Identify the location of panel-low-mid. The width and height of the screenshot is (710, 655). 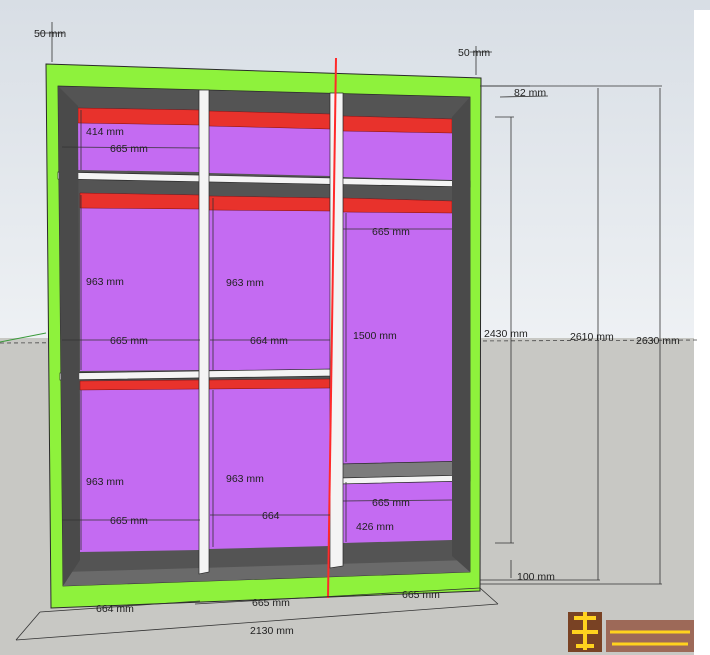
(269, 464).